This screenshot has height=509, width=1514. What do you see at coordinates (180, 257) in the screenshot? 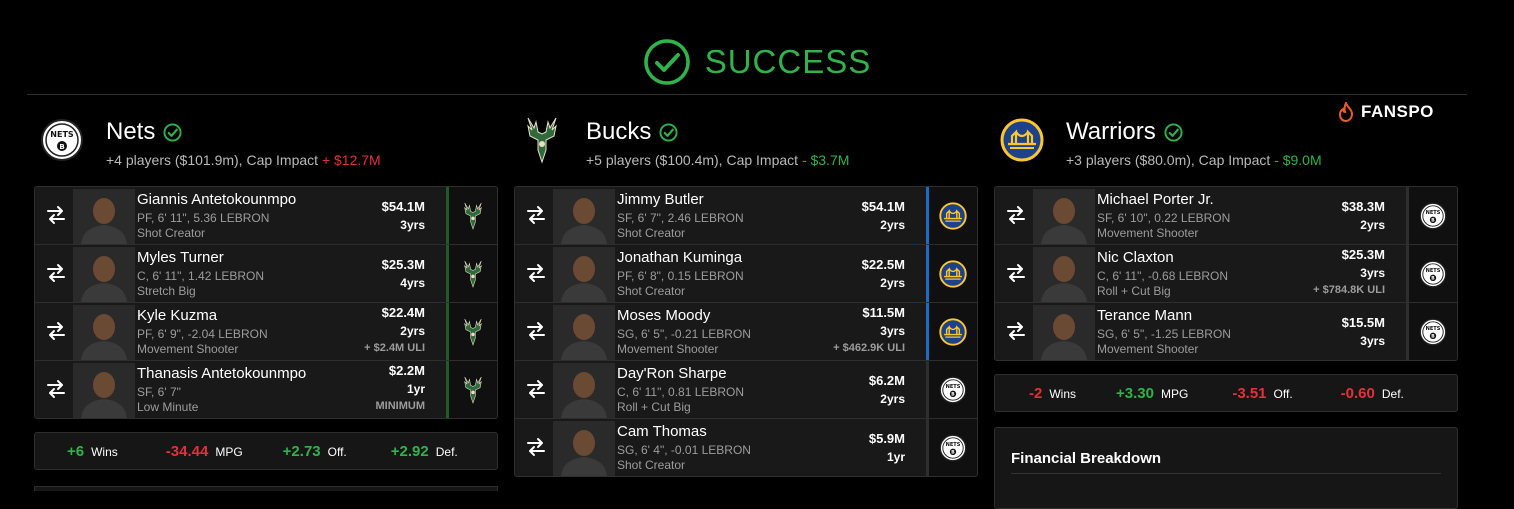
I see `player-name: Myles Turner` at bounding box center [180, 257].